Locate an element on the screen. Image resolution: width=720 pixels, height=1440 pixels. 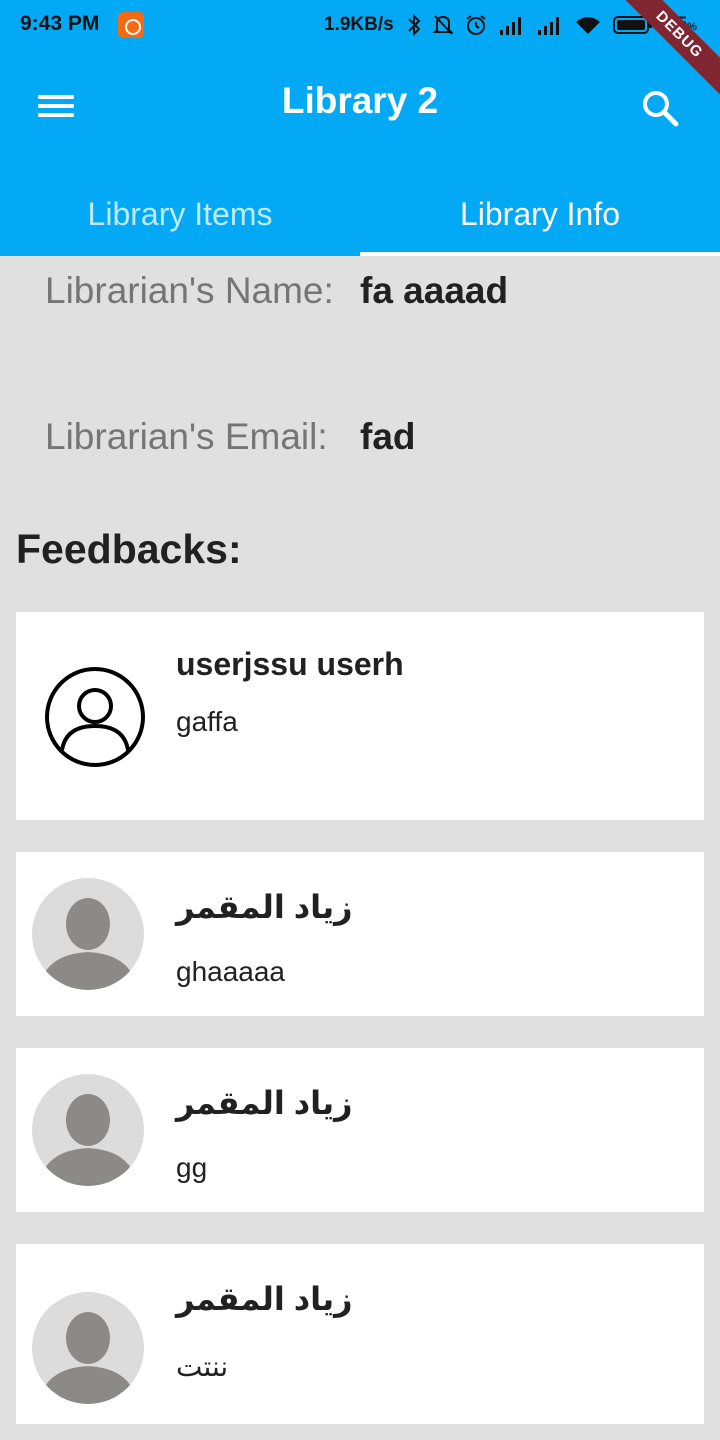
tab-label: Library Info is located at coordinates (540, 214).